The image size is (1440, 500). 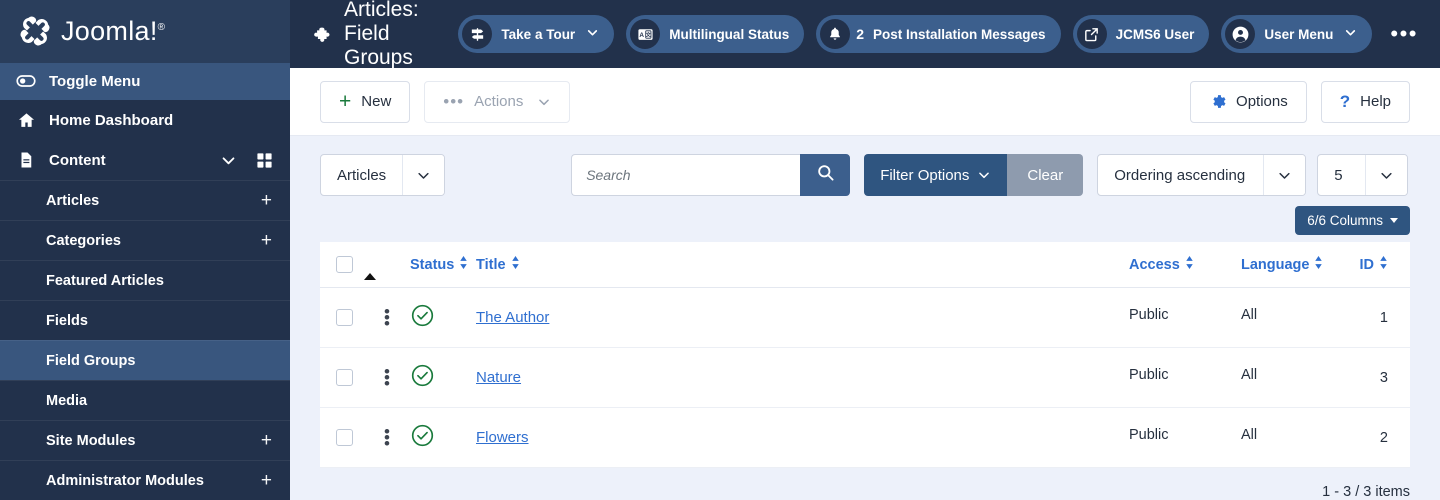 What do you see at coordinates (802, 377) in the screenshot?
I see `row-title-cell: Nature` at bounding box center [802, 377].